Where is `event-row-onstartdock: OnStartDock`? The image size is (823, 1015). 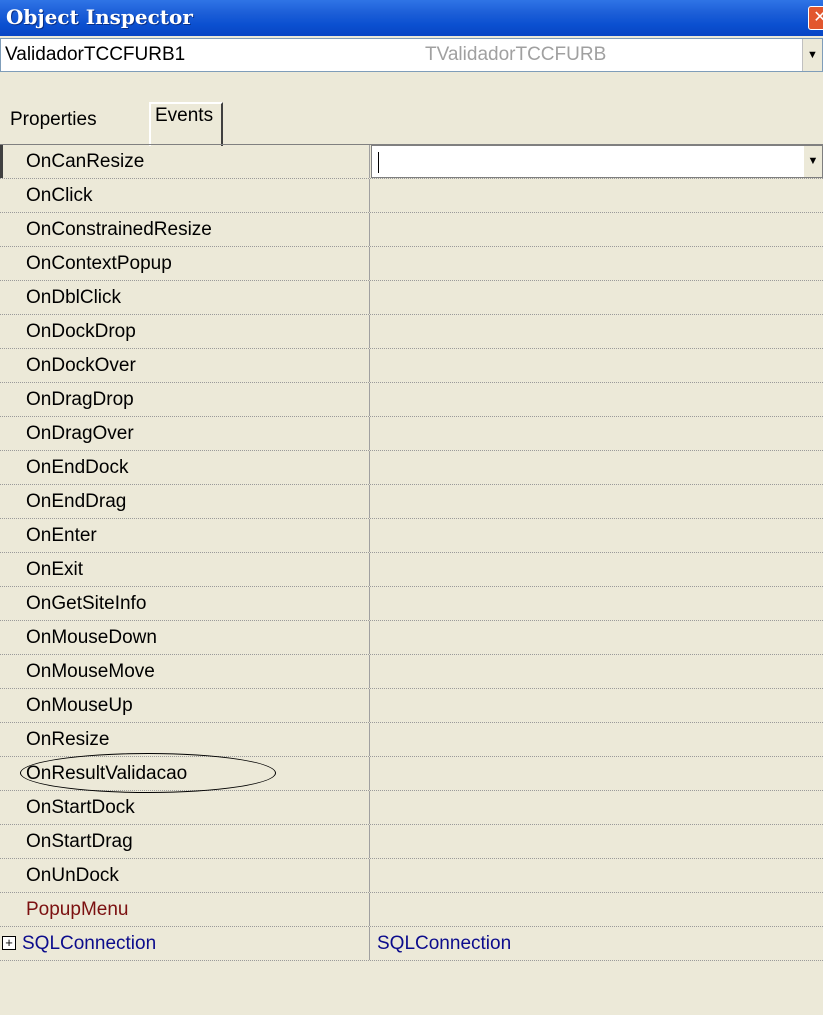
event-row-onstartdock: OnStartDock is located at coordinates (411, 808).